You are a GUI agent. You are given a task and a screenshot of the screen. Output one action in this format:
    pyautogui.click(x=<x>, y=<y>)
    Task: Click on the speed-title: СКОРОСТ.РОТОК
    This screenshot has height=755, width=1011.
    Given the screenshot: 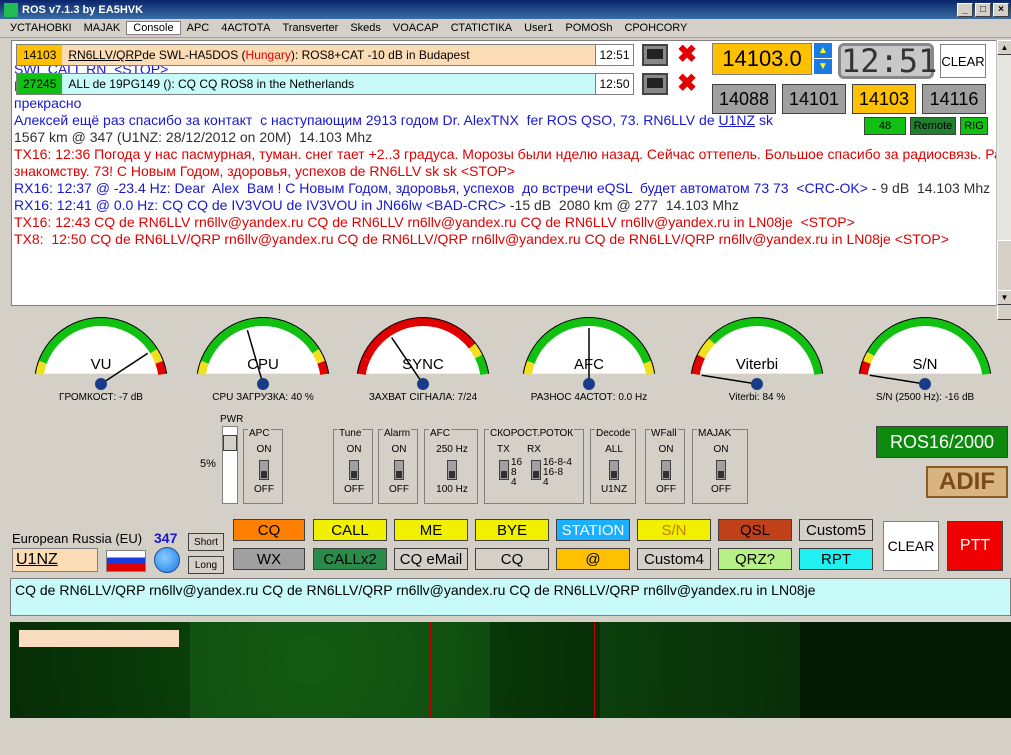 What is the action you would take?
    pyautogui.click(x=532, y=433)
    